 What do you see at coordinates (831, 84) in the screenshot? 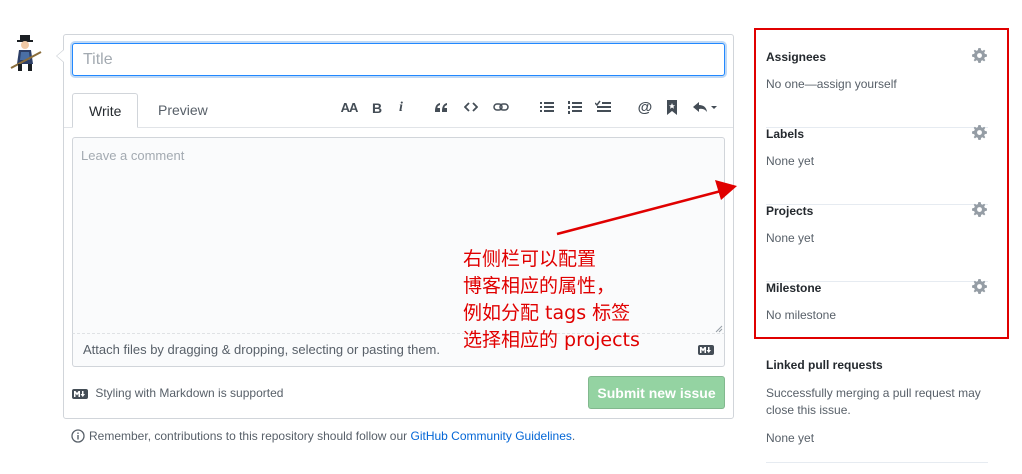
I see `assignees-value: No one—assign yourself` at bounding box center [831, 84].